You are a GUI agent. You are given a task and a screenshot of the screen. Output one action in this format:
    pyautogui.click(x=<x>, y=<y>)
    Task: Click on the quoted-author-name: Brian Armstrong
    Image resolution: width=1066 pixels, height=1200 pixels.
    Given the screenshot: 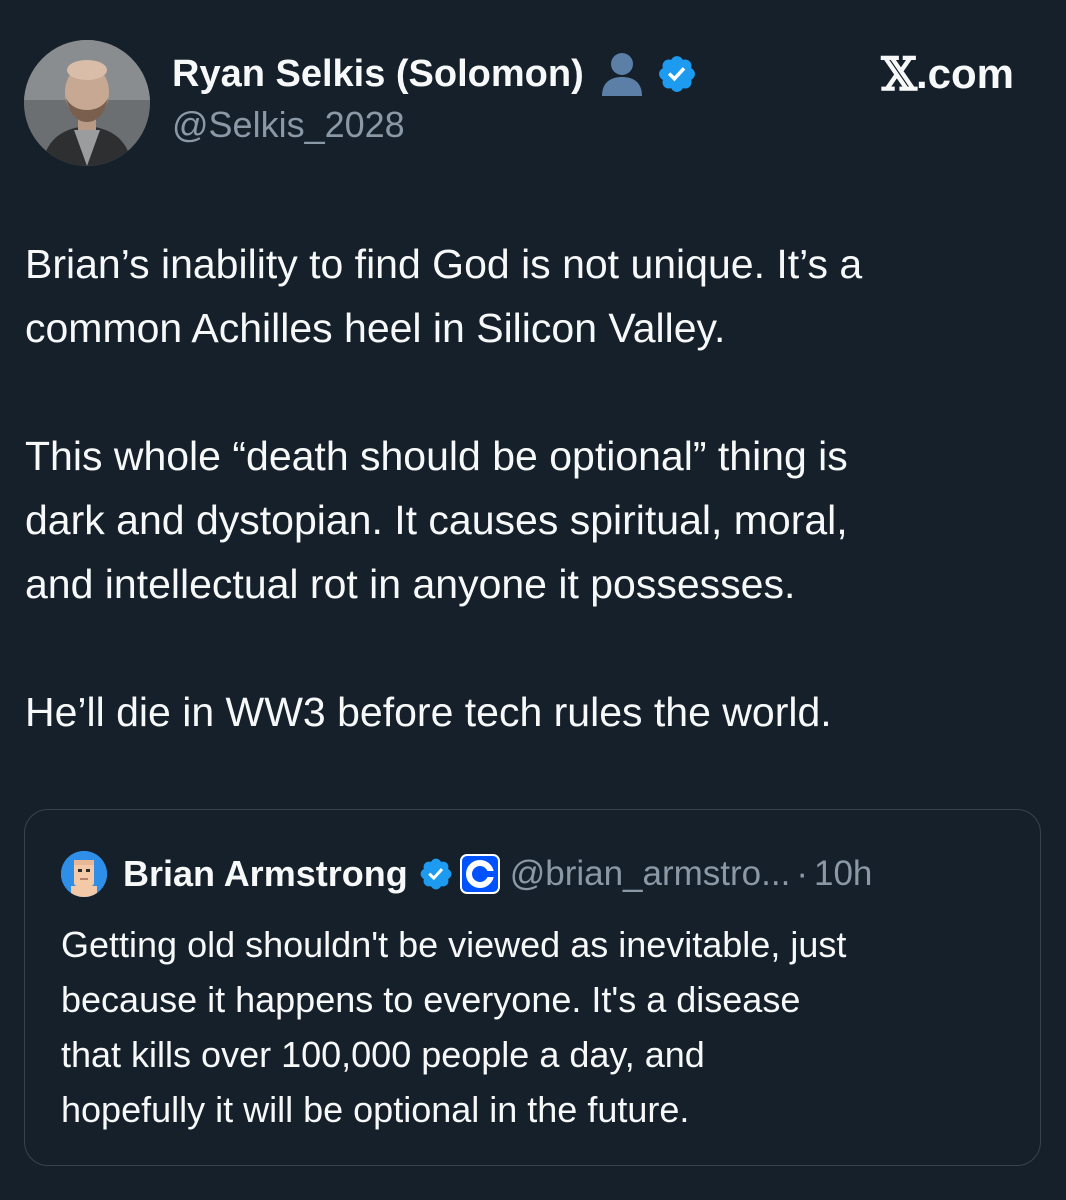 What is the action you would take?
    pyautogui.click(x=265, y=874)
    